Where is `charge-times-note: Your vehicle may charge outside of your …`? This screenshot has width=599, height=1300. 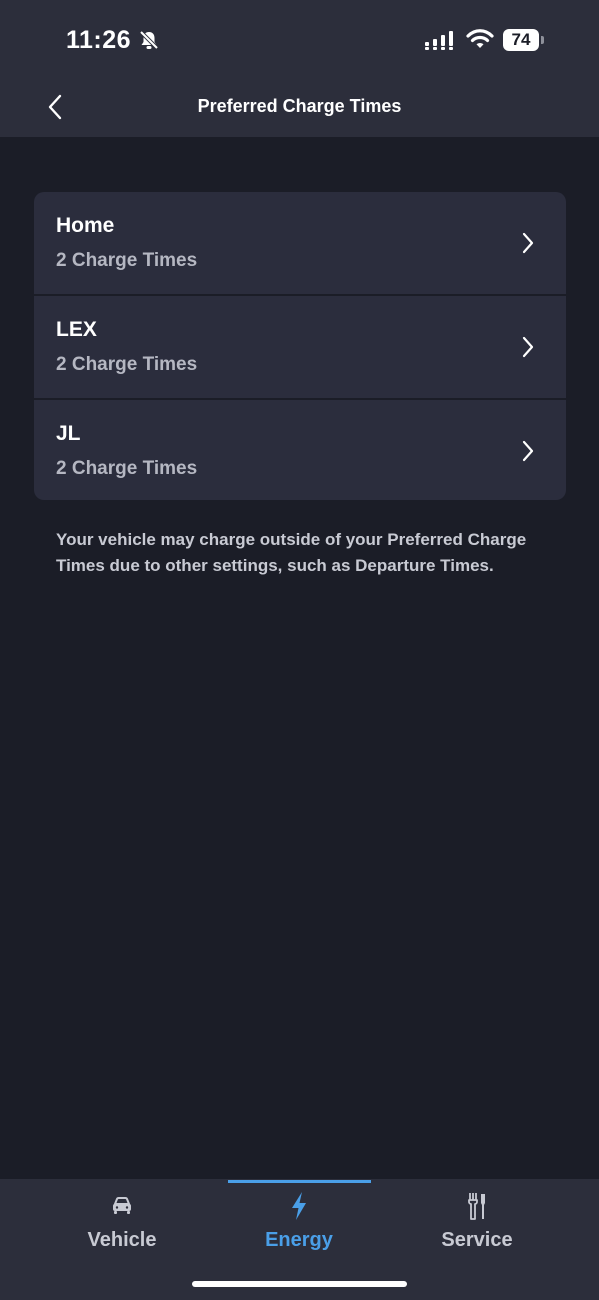
charge-times-note: Your vehicle may charge outside of your … is located at coordinates (291, 552).